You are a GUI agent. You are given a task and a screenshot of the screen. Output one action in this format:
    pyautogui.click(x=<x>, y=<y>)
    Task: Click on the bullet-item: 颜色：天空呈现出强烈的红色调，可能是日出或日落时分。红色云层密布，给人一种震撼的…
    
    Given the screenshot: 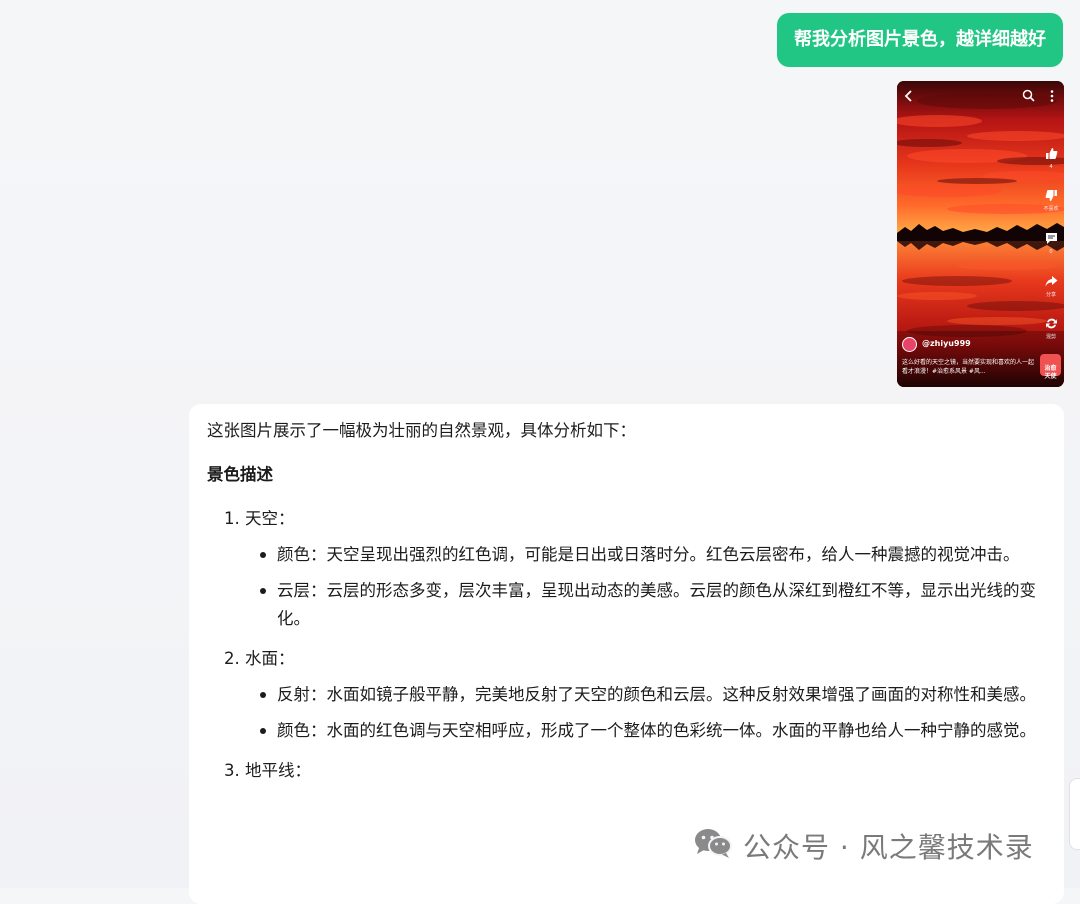 What is the action you would take?
    pyautogui.click(x=653, y=555)
    